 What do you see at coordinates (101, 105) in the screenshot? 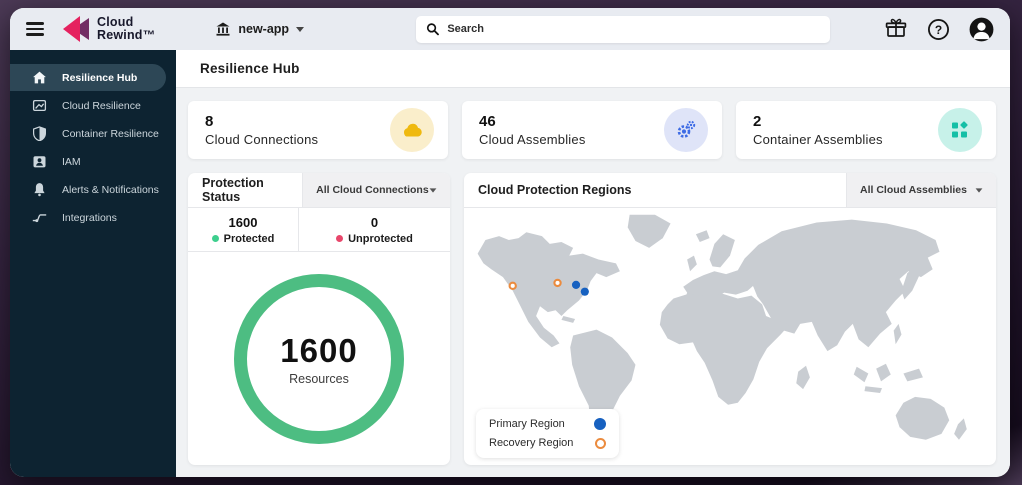
I see `sidebar-item-label: Cloud Resilience` at bounding box center [101, 105].